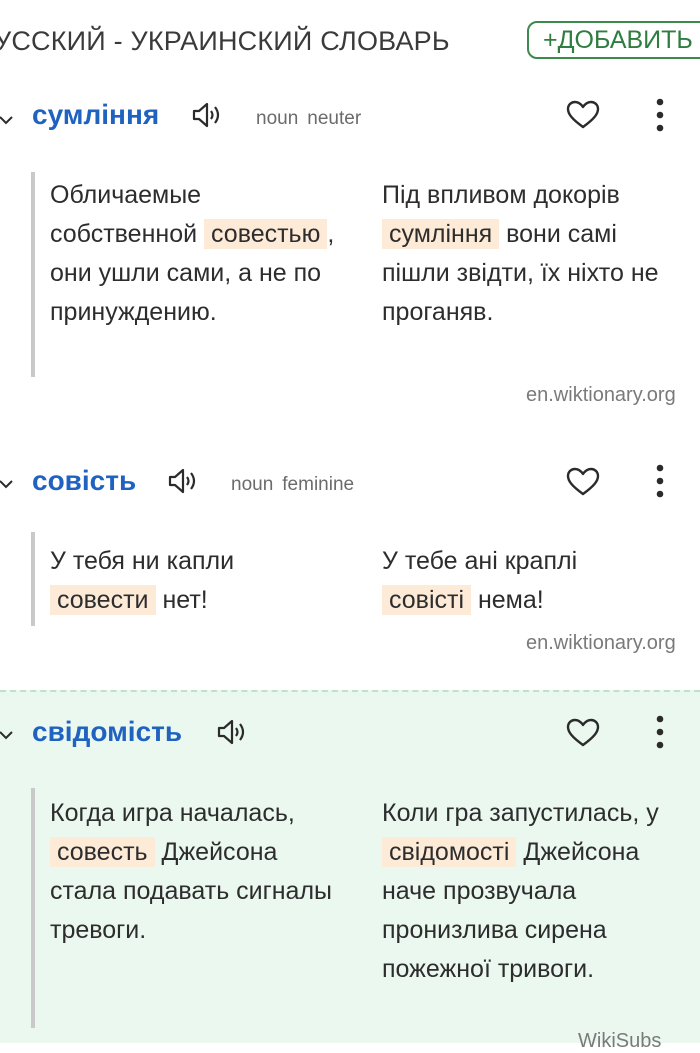 This screenshot has height=1053, width=700. I want to click on gender: neuter, so click(334, 118).